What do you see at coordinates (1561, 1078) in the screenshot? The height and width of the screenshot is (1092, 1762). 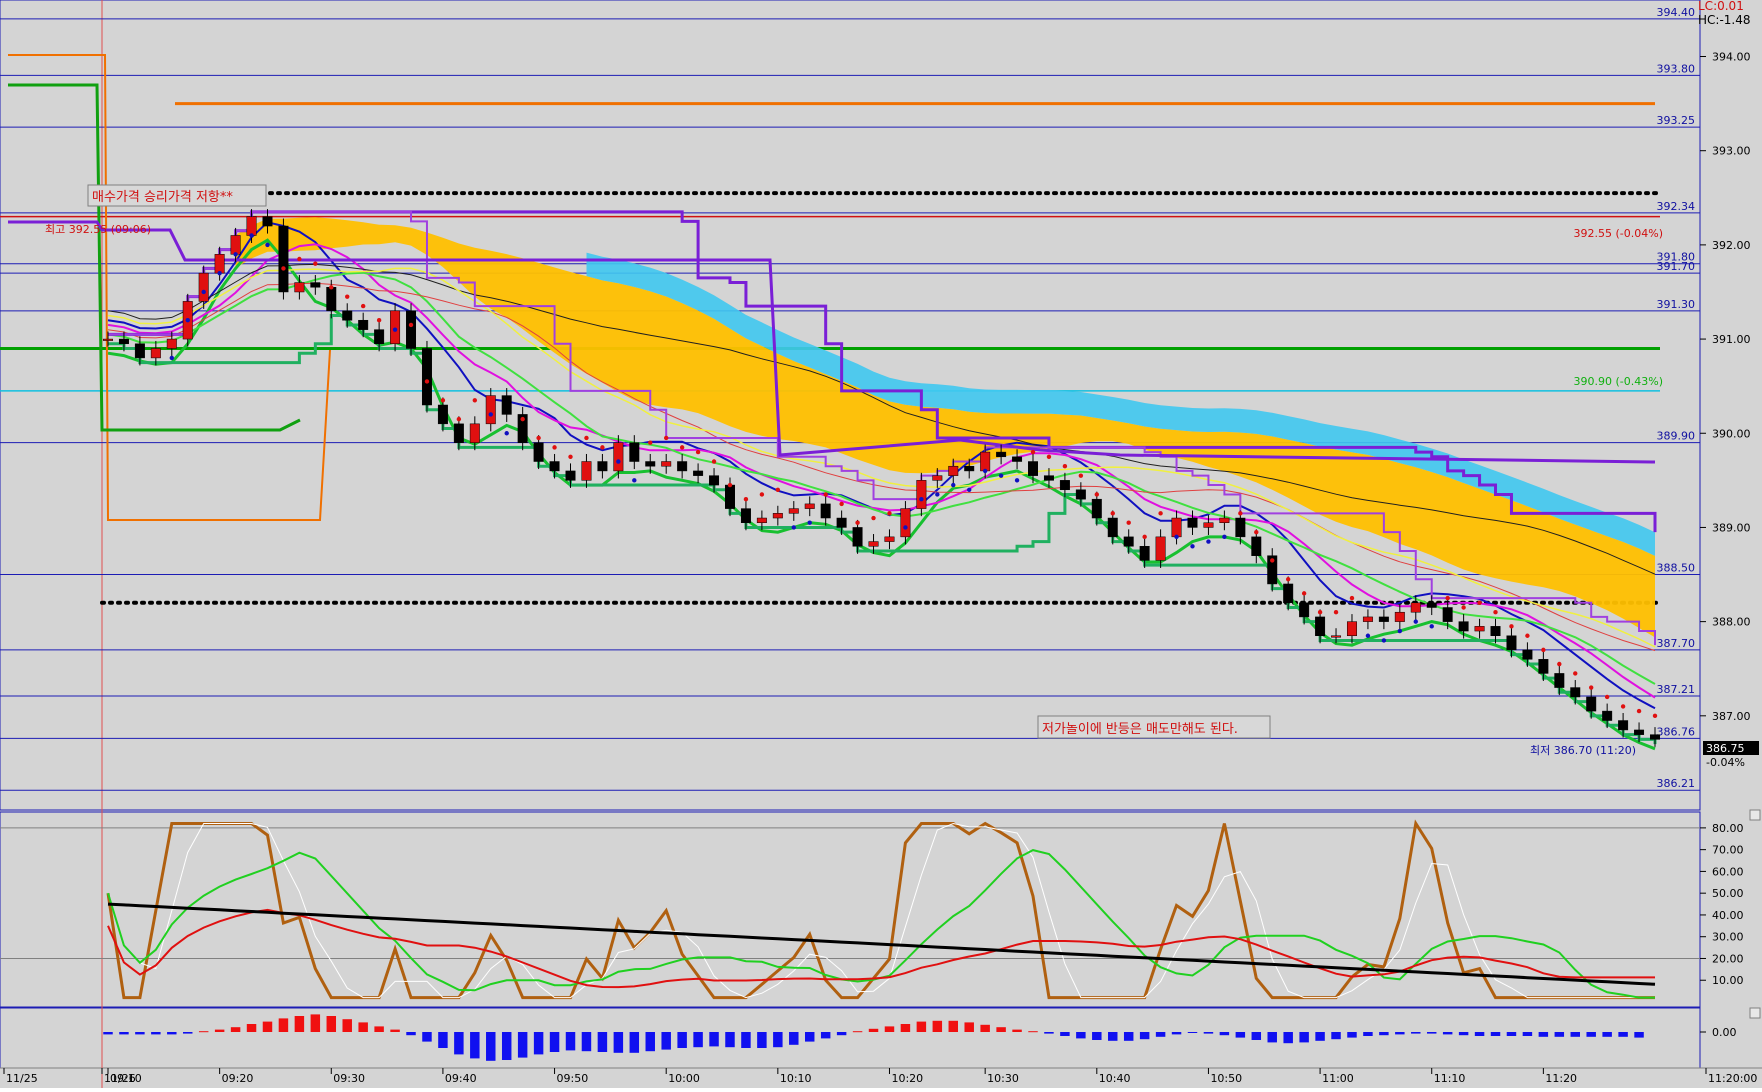 I see `x-tick-label: 11:20` at bounding box center [1561, 1078].